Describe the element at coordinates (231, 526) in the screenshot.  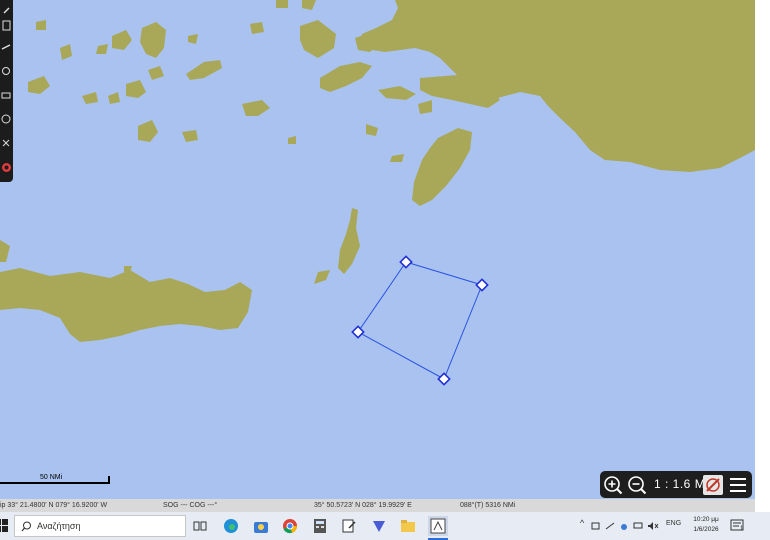
I see `edge-icon` at that location.